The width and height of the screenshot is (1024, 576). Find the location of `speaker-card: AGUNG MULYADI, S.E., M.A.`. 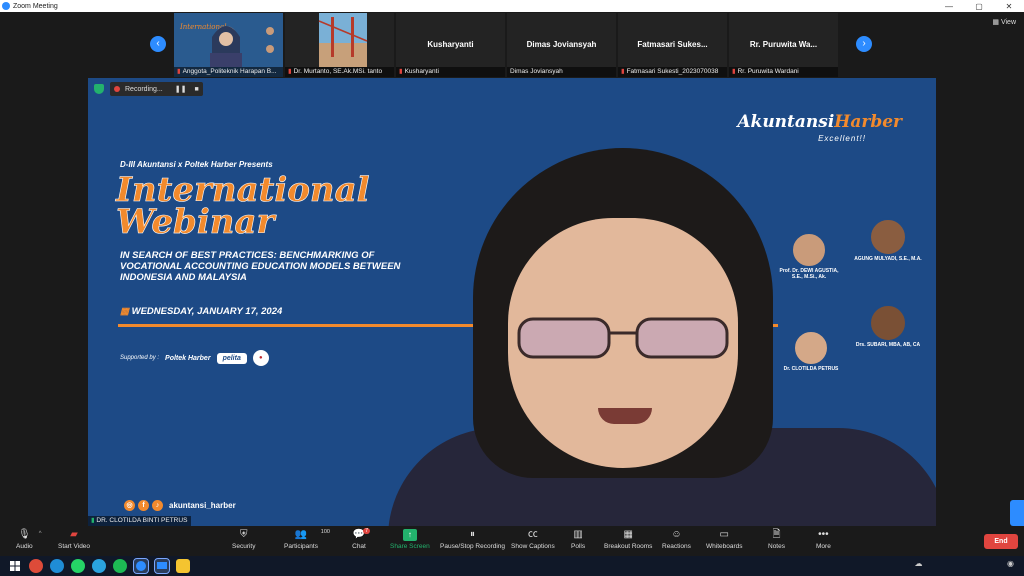

speaker-card: AGUNG MULYADI, S.E., M.A. is located at coordinates (888, 240).